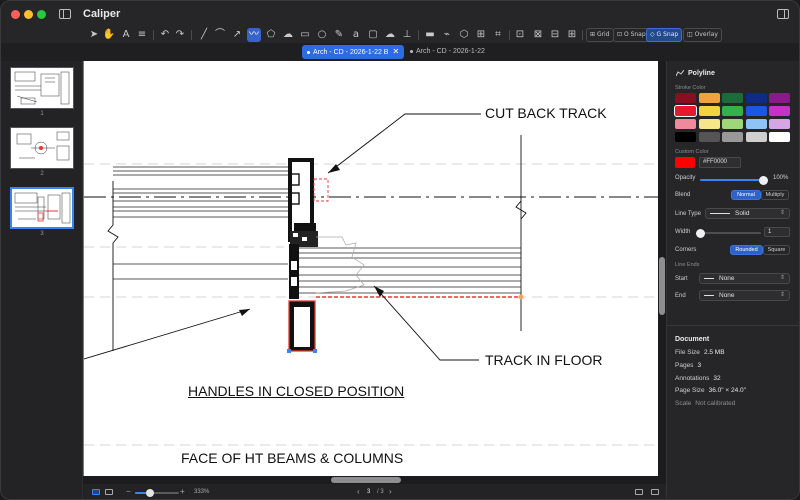 This screenshot has width=800, height=500. I want to click on polyline-icon: 〰, so click(254, 35).